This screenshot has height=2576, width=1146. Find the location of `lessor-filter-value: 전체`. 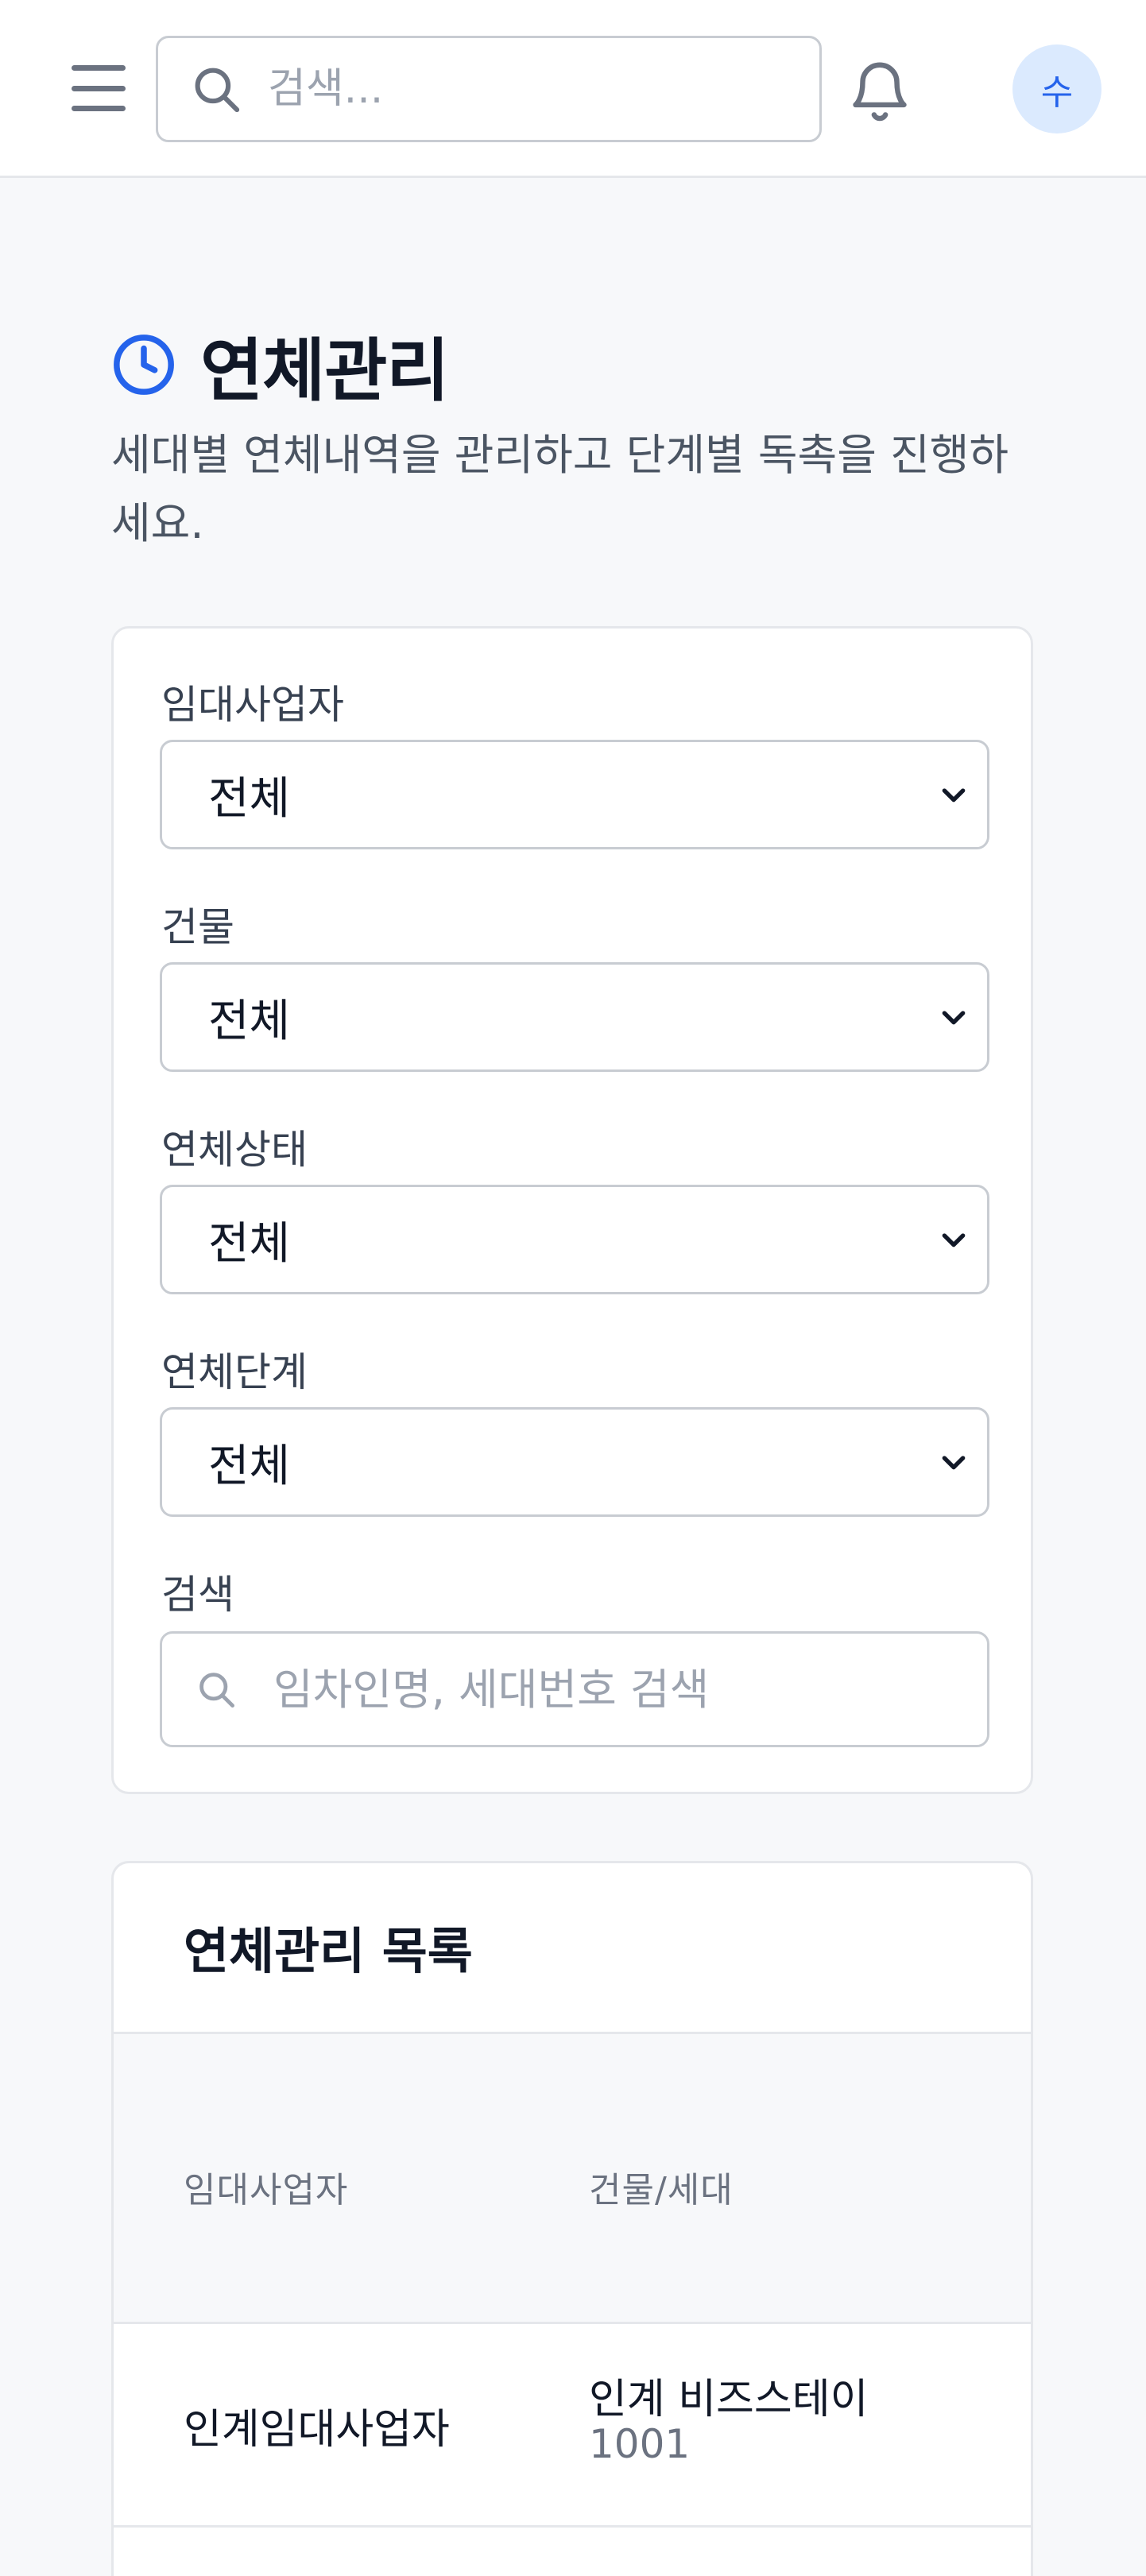

lessor-filter-value: 전체 is located at coordinates (249, 798).